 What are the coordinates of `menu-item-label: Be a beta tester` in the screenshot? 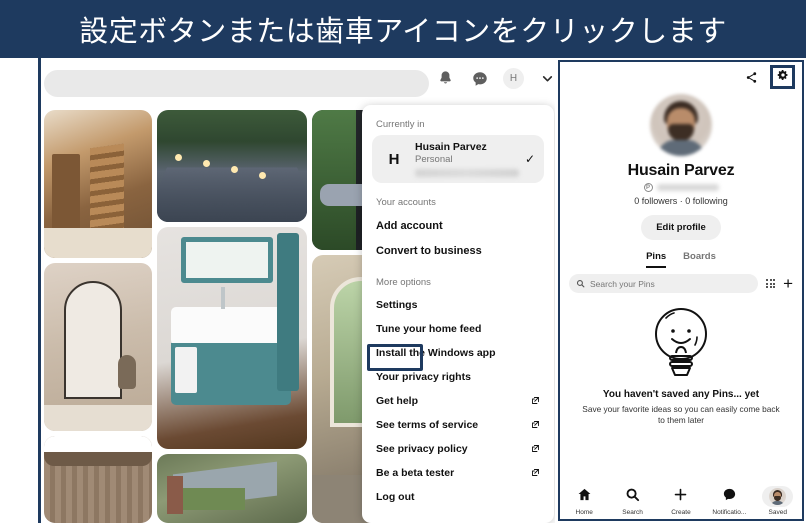 It's located at (415, 473).